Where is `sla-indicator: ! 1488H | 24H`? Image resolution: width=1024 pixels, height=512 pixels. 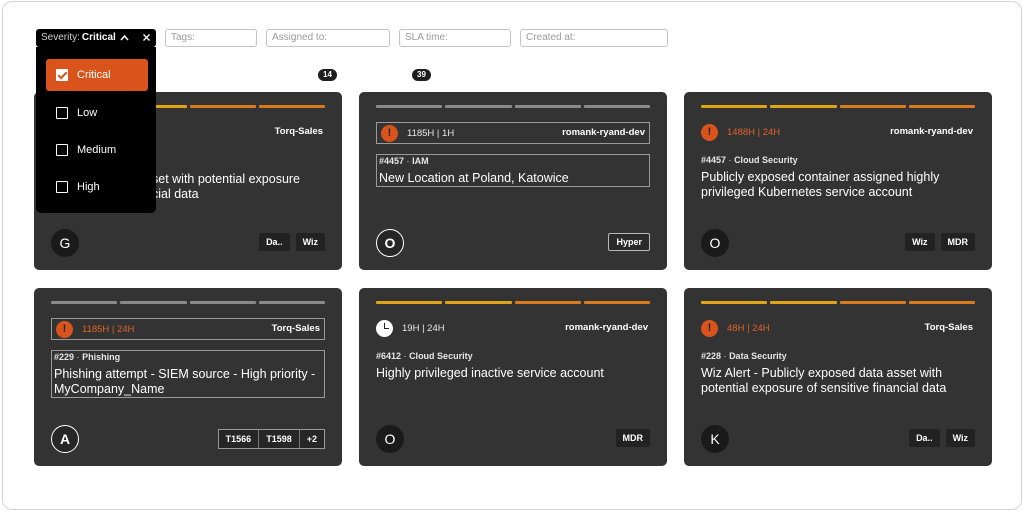
sla-indicator: ! 1488H | 24H is located at coordinates (740, 132).